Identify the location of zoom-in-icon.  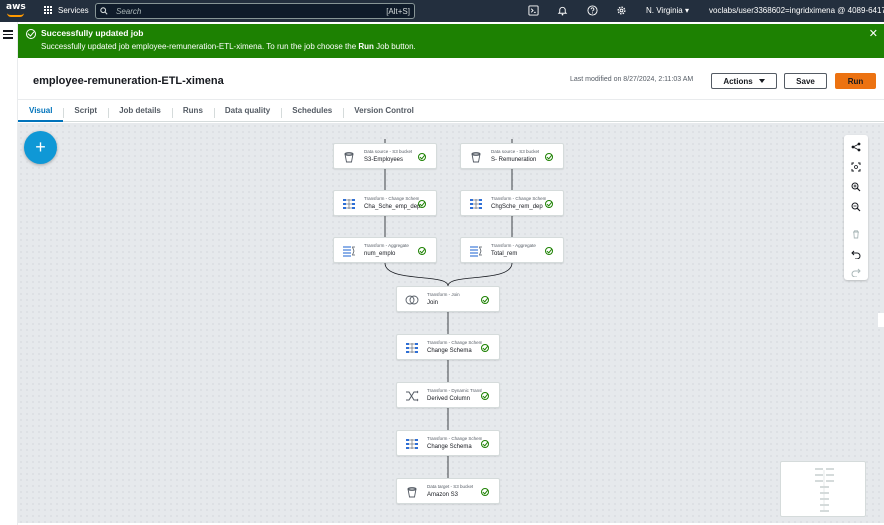
(856, 187).